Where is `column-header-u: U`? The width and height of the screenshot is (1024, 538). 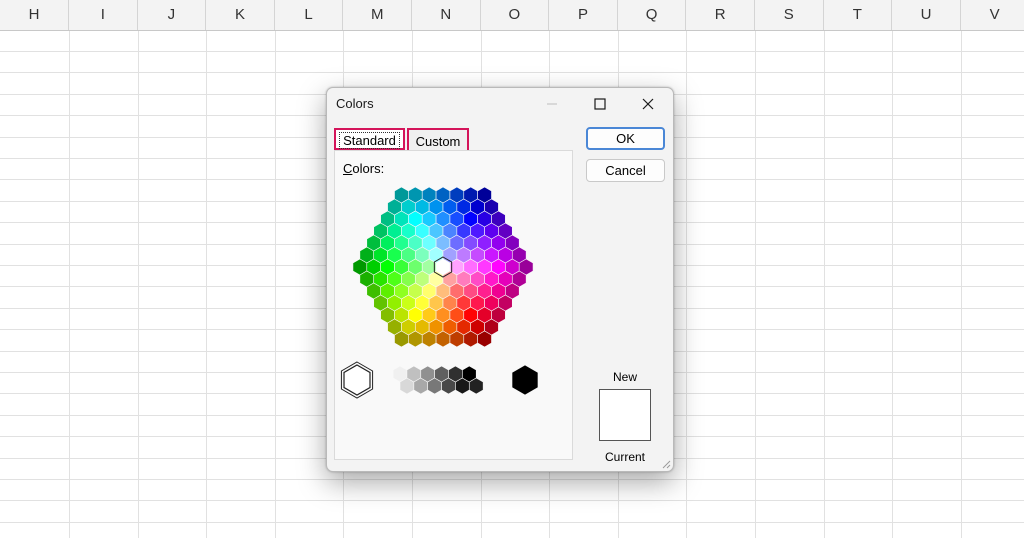 column-header-u: U is located at coordinates (926, 15).